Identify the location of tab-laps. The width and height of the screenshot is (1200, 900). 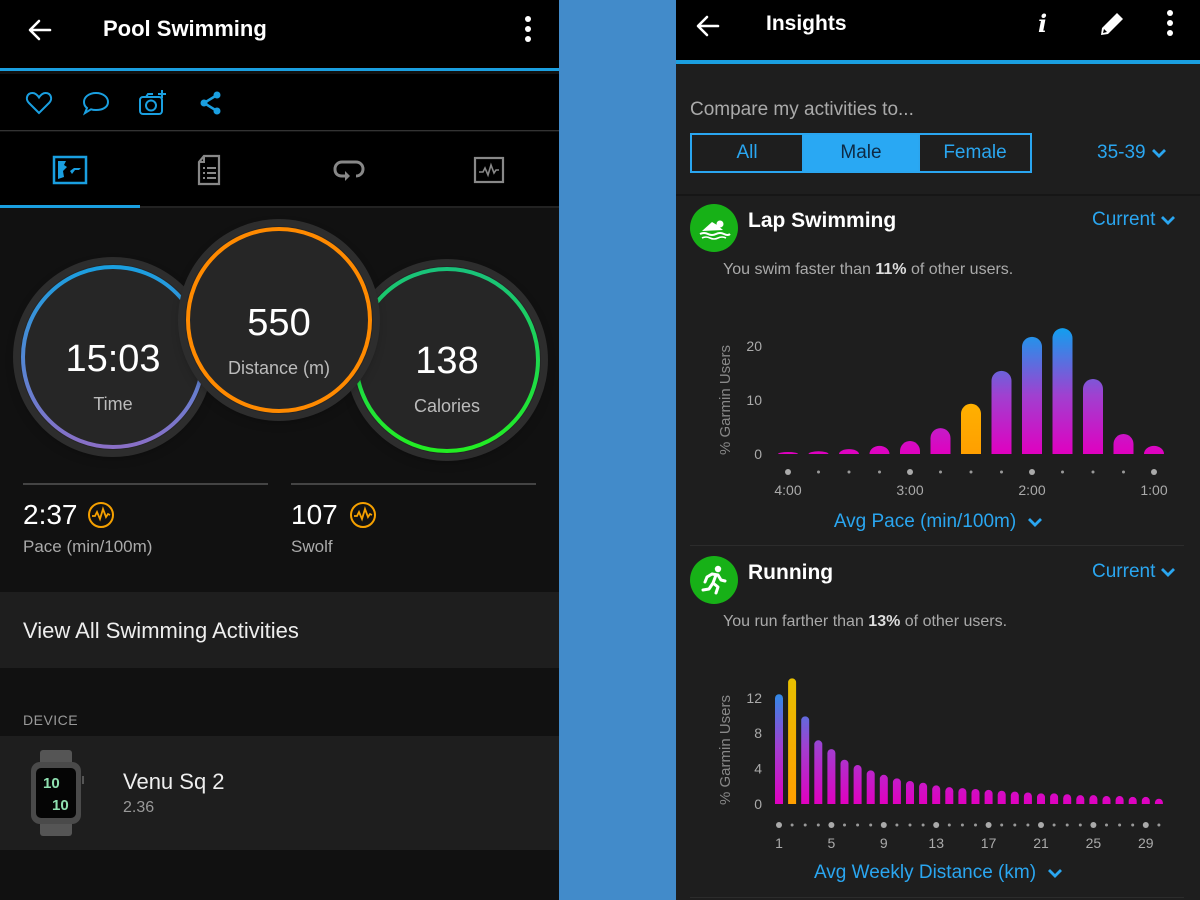
(349, 170).